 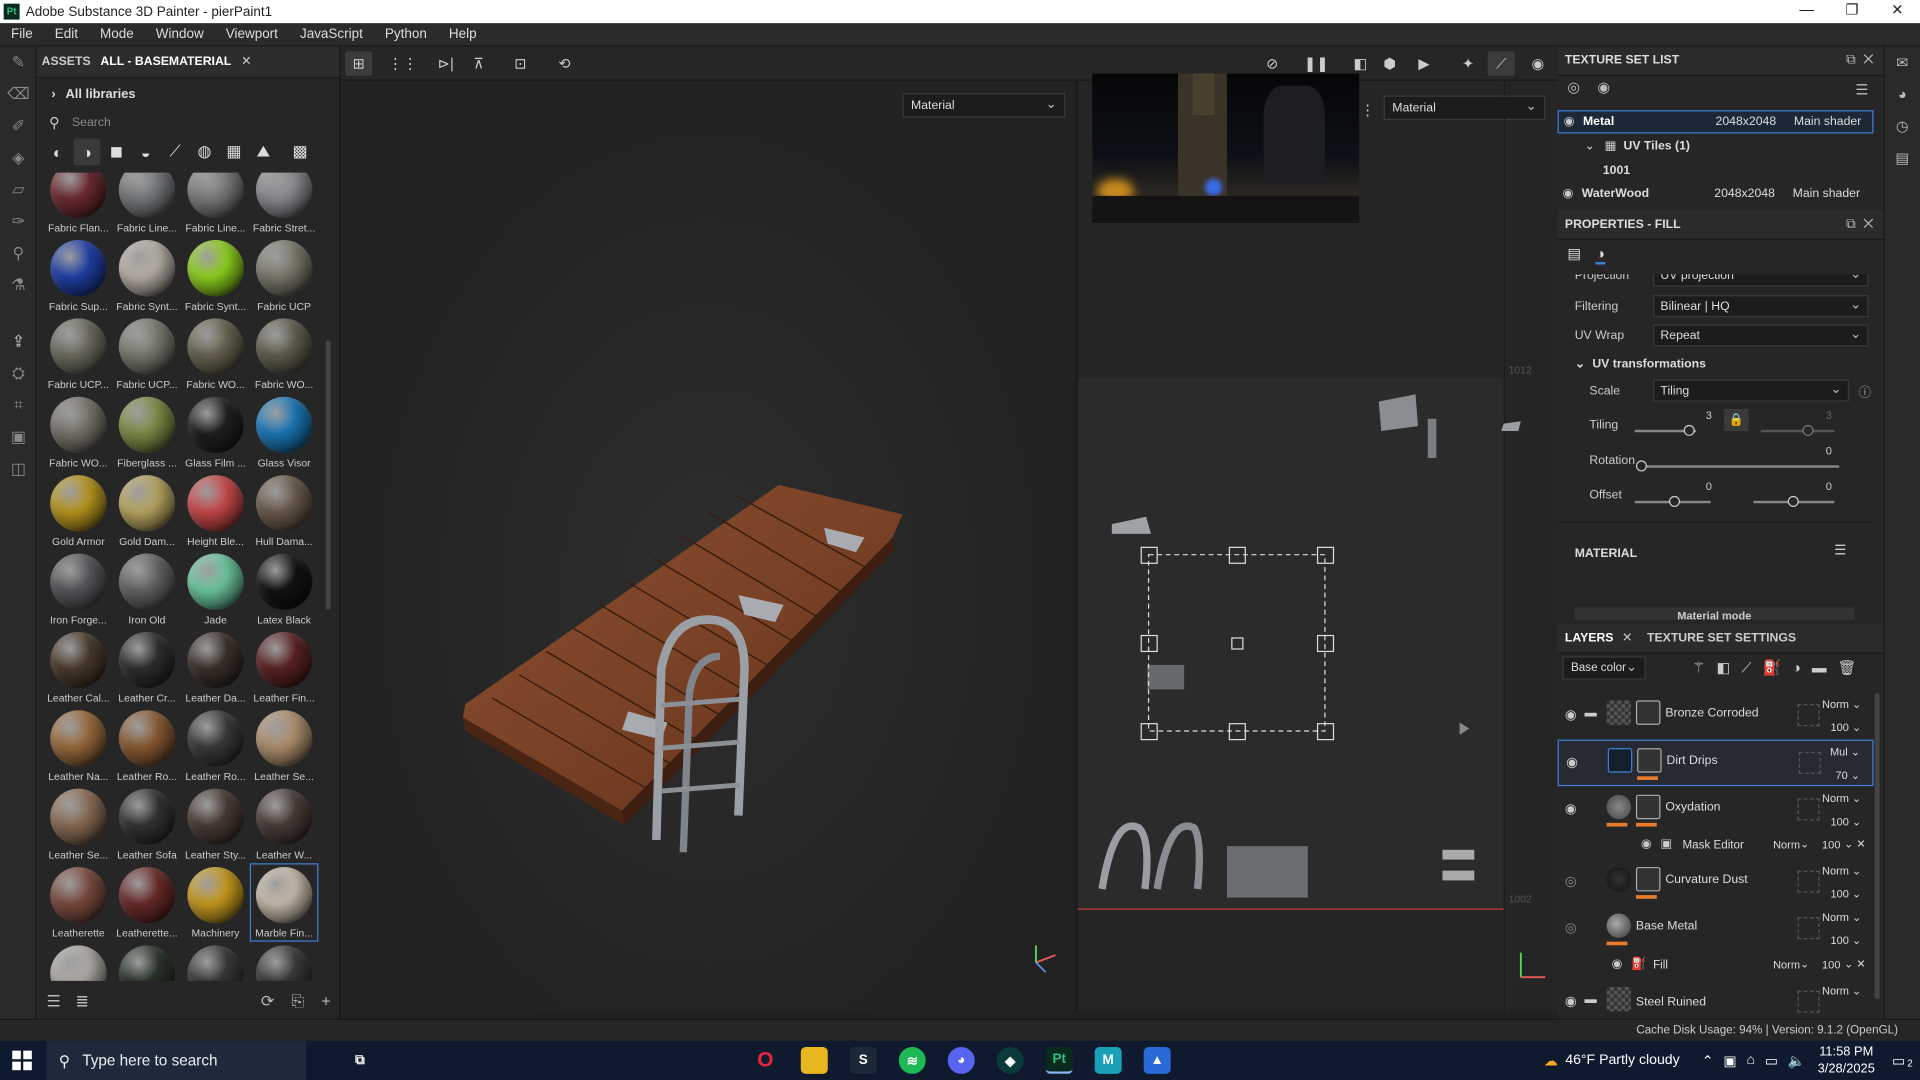 I want to click on projection-dropdown: UV projection, so click(x=1761, y=280).